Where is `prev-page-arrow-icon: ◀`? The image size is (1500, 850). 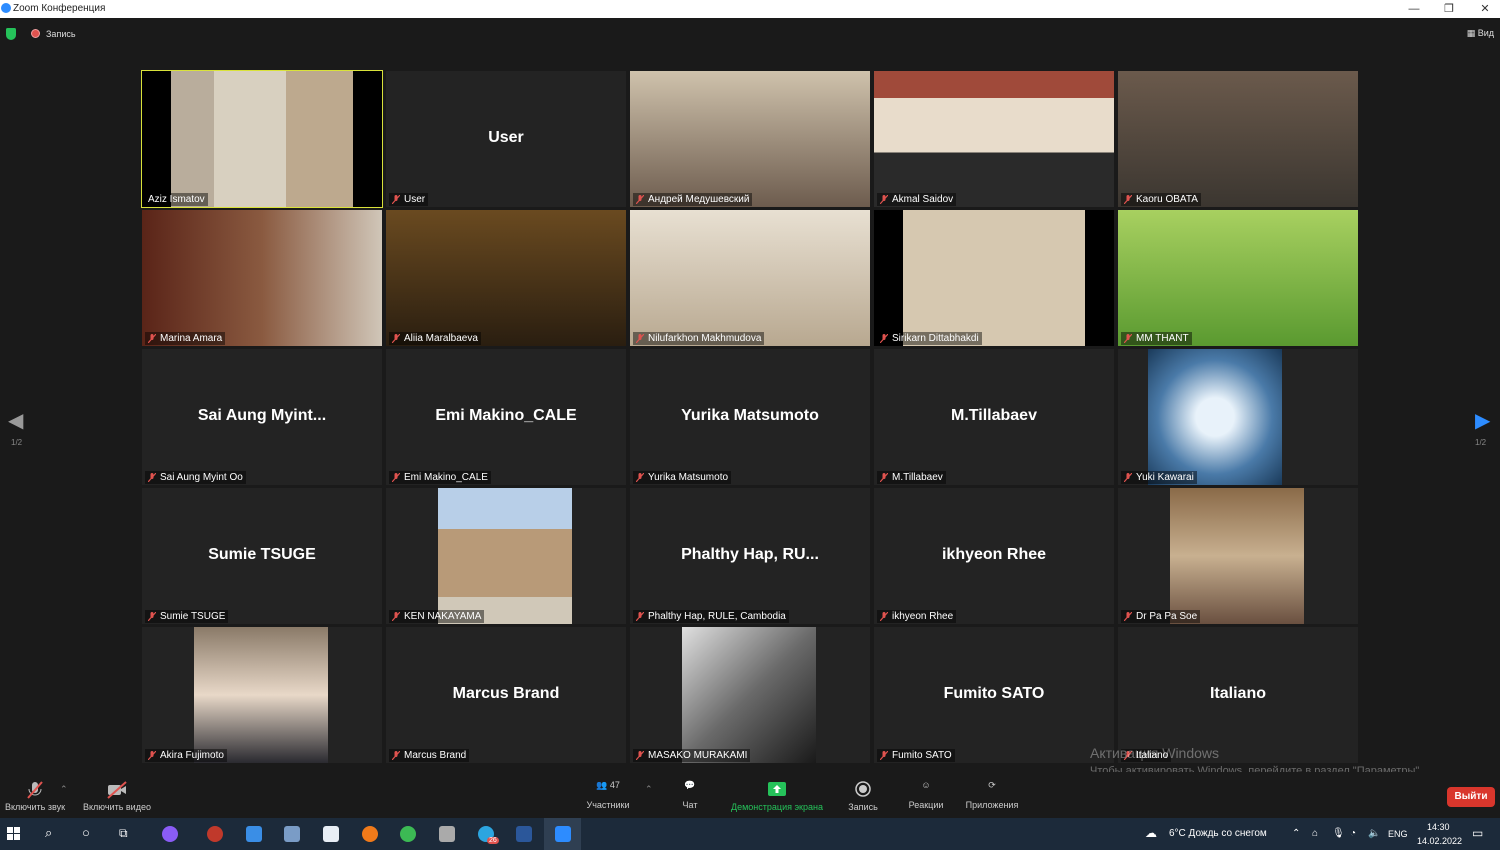 prev-page-arrow-icon: ◀ is located at coordinates (15, 420).